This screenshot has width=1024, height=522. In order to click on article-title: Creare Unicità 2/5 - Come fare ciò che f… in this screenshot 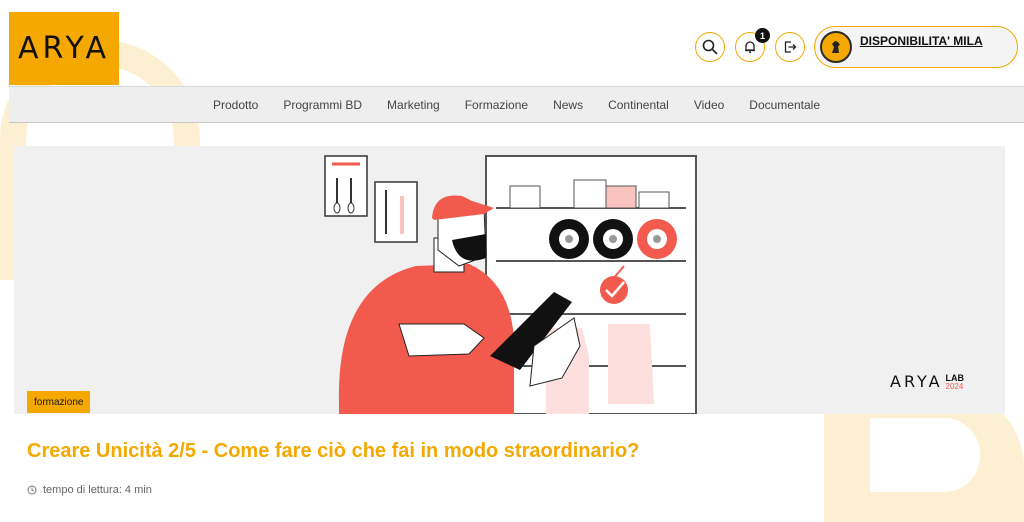, I will do `click(333, 451)`.